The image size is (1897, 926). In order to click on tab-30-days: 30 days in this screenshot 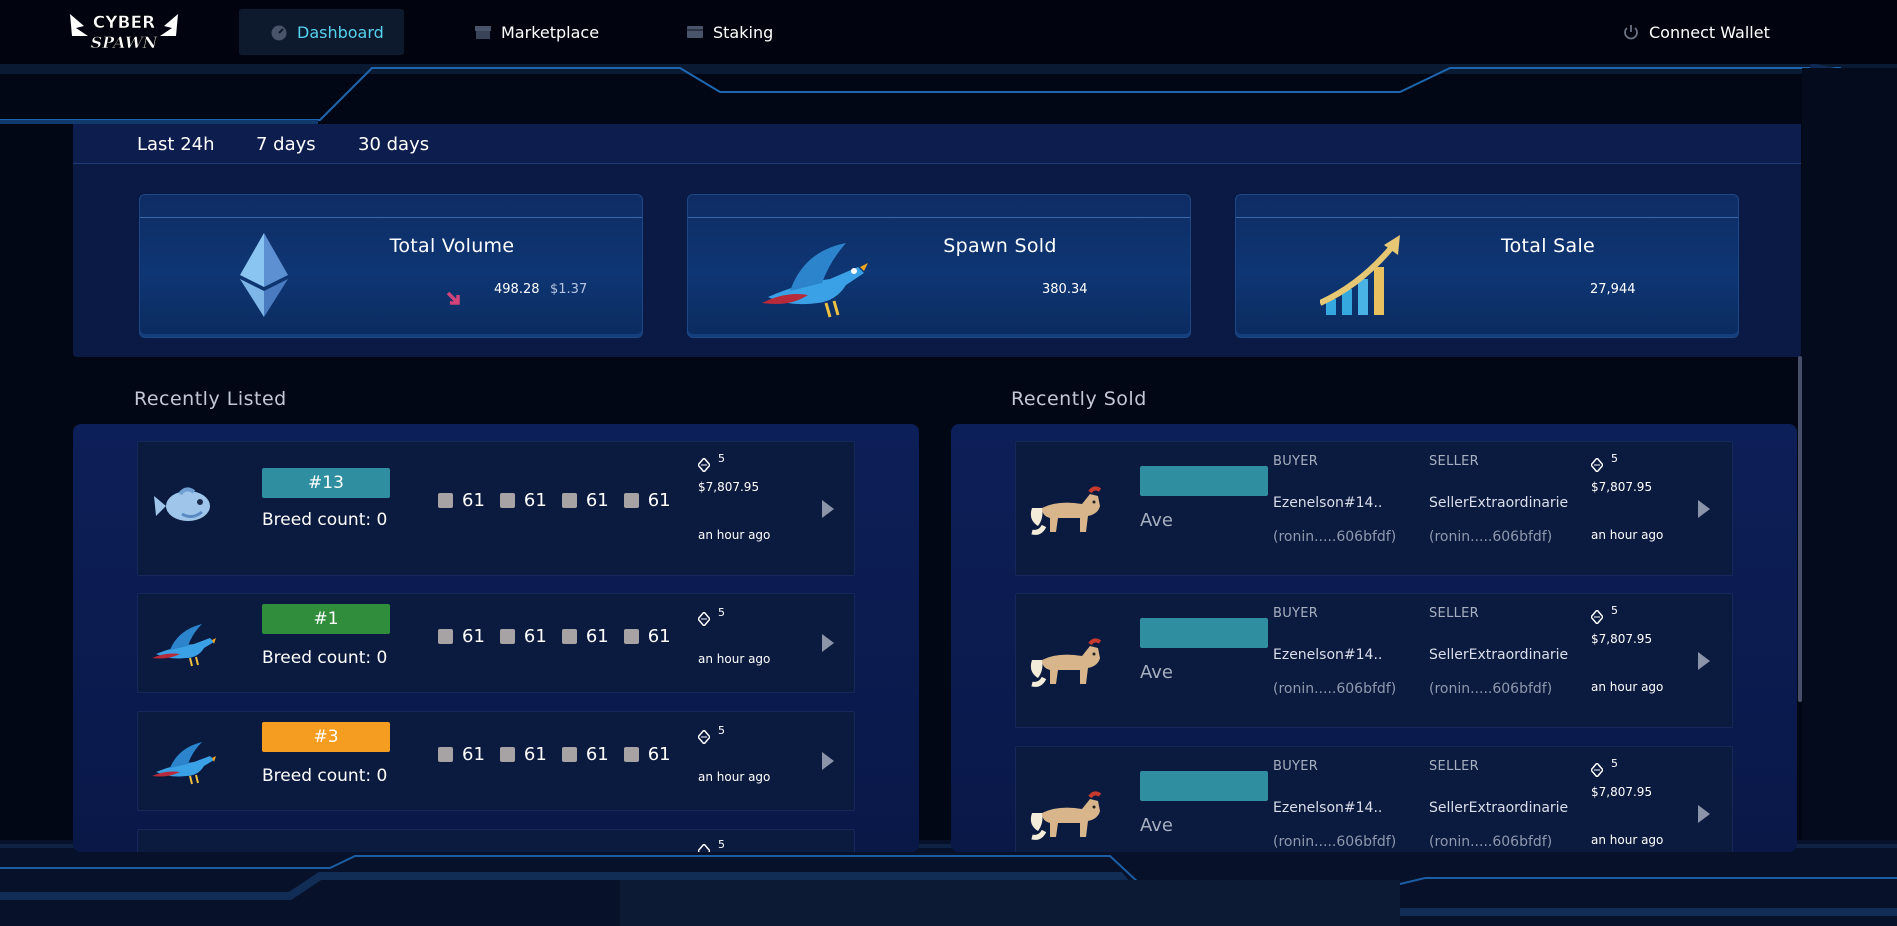, I will do `click(393, 144)`.